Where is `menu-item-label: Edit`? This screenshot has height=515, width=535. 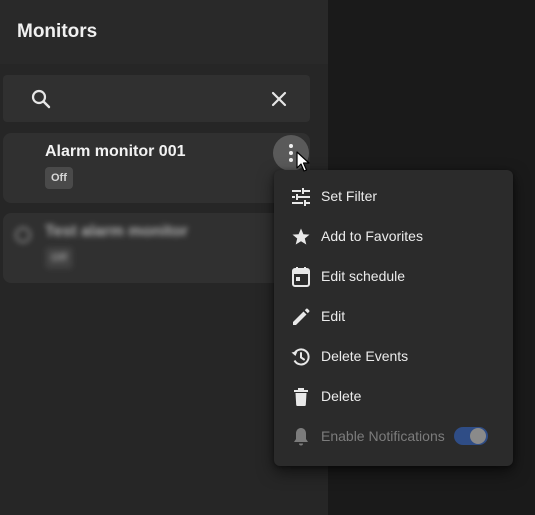
menu-item-label: Edit is located at coordinates (333, 316).